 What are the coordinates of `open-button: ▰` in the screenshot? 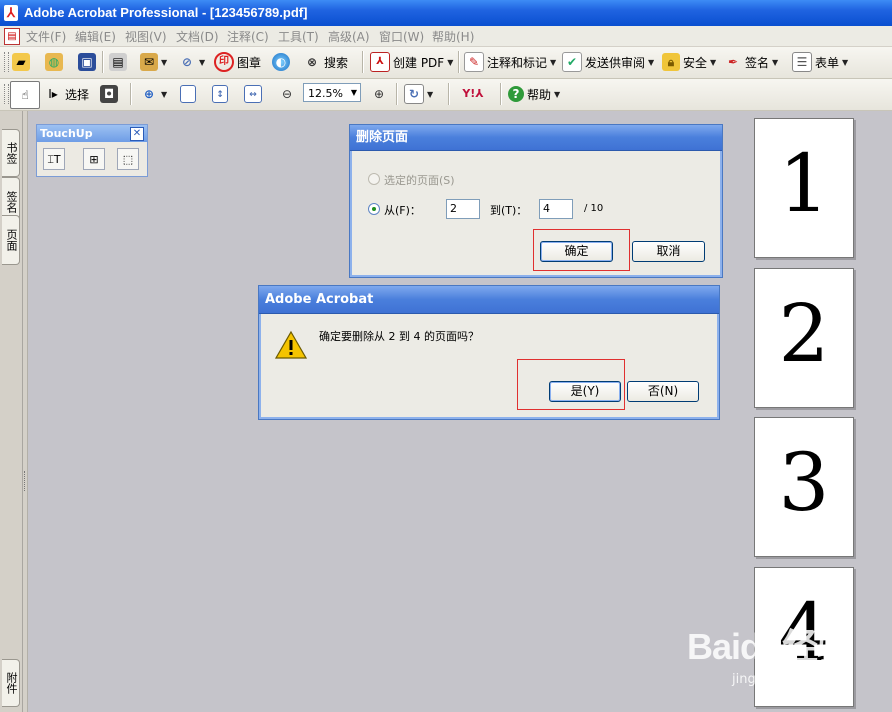 It's located at (21, 62).